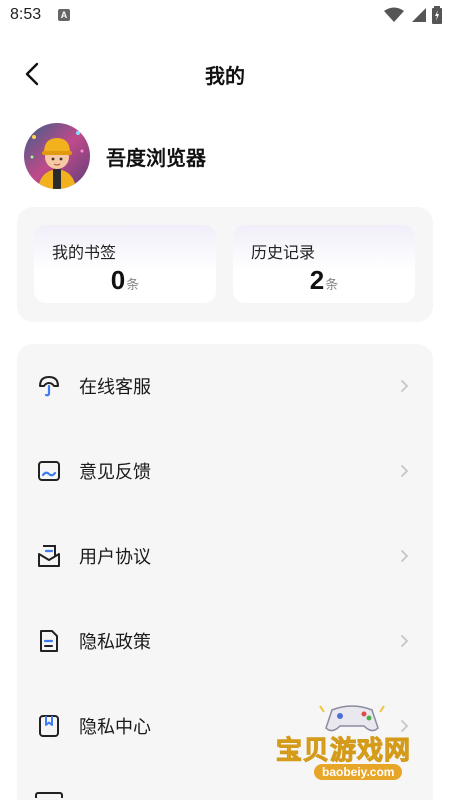 This screenshot has height=800, width=450. Describe the element at coordinates (394, 14) in the screenshot. I see `wifi-icon` at that location.